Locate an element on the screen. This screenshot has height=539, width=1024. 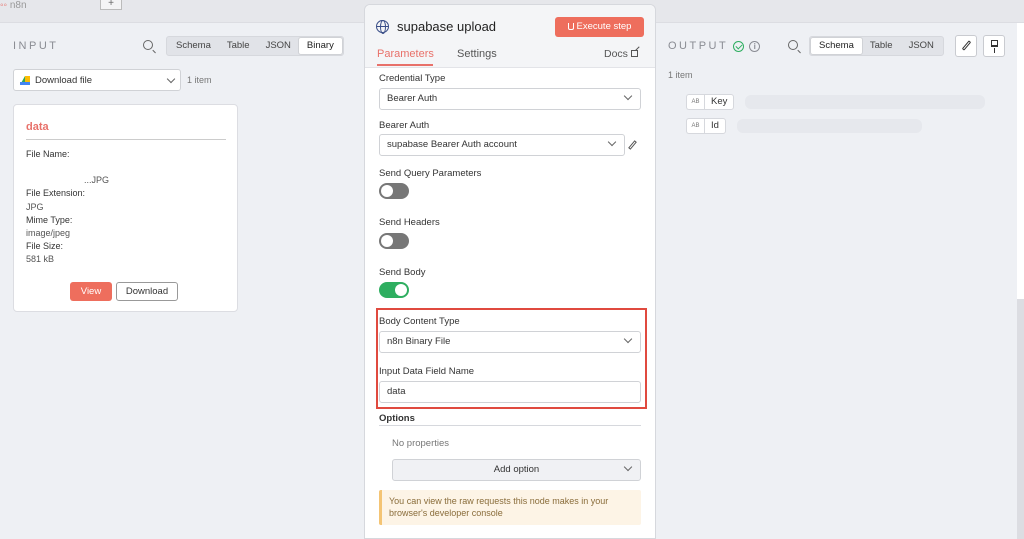
schema-field-key: Id is located at coordinates (715, 126).